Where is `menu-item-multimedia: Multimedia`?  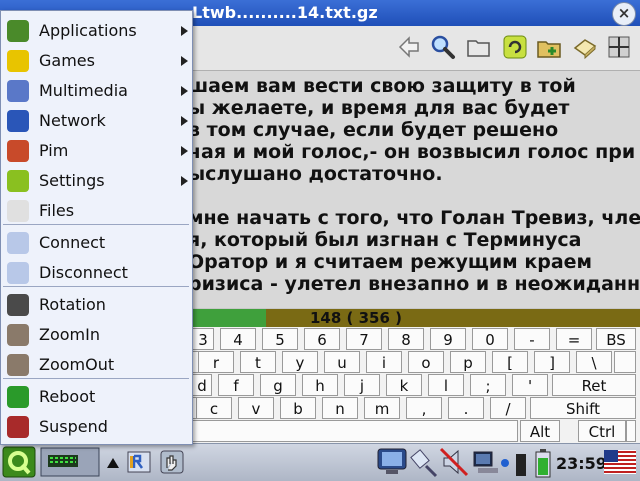 menu-item-multimedia: Multimedia is located at coordinates (96, 91).